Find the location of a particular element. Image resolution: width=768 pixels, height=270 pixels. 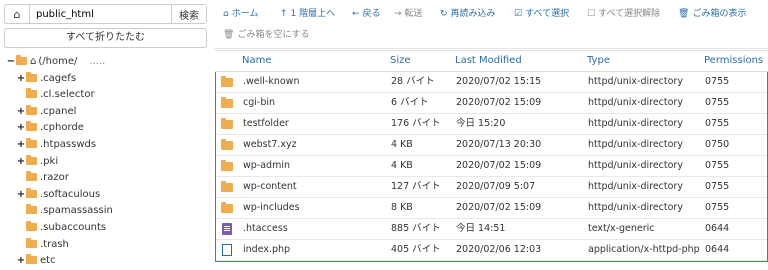

tree-item: + .softaculous is located at coordinates (106, 195).